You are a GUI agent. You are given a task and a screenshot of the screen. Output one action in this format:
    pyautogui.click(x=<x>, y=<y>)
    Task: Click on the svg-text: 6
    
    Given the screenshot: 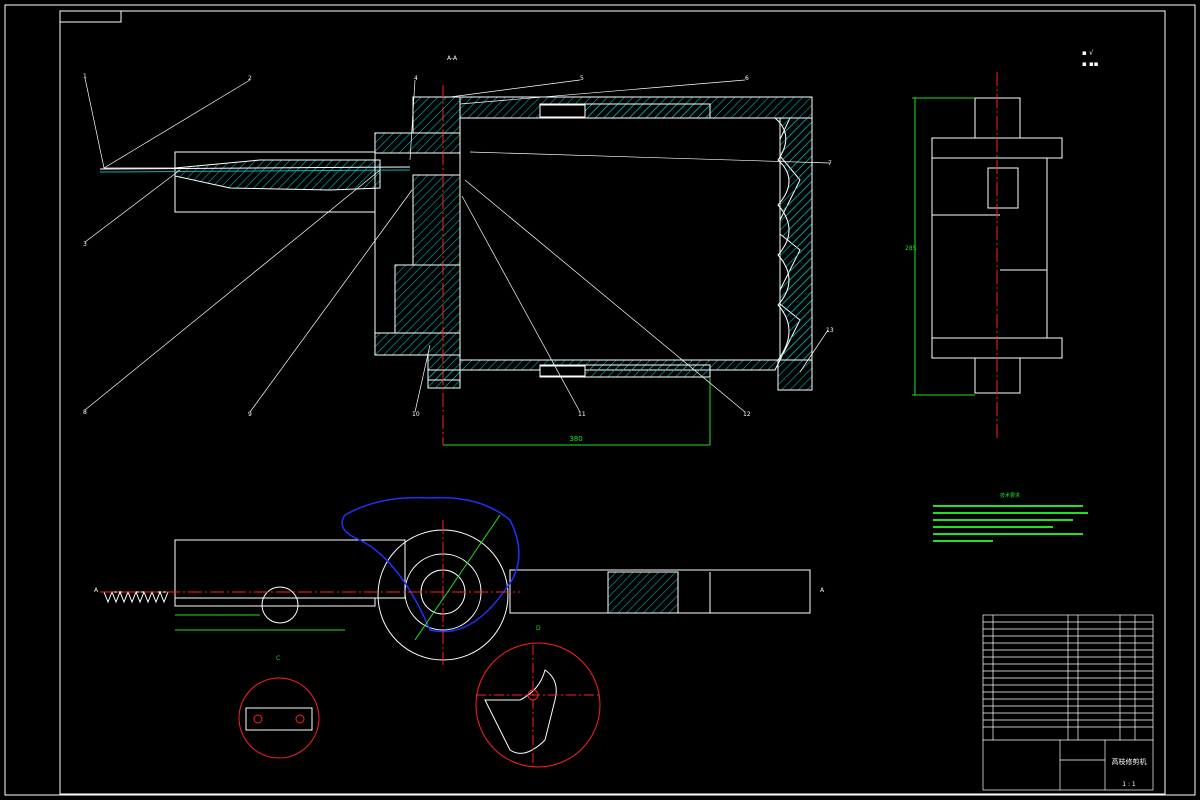 What is the action you would take?
    pyautogui.click(x=747, y=78)
    